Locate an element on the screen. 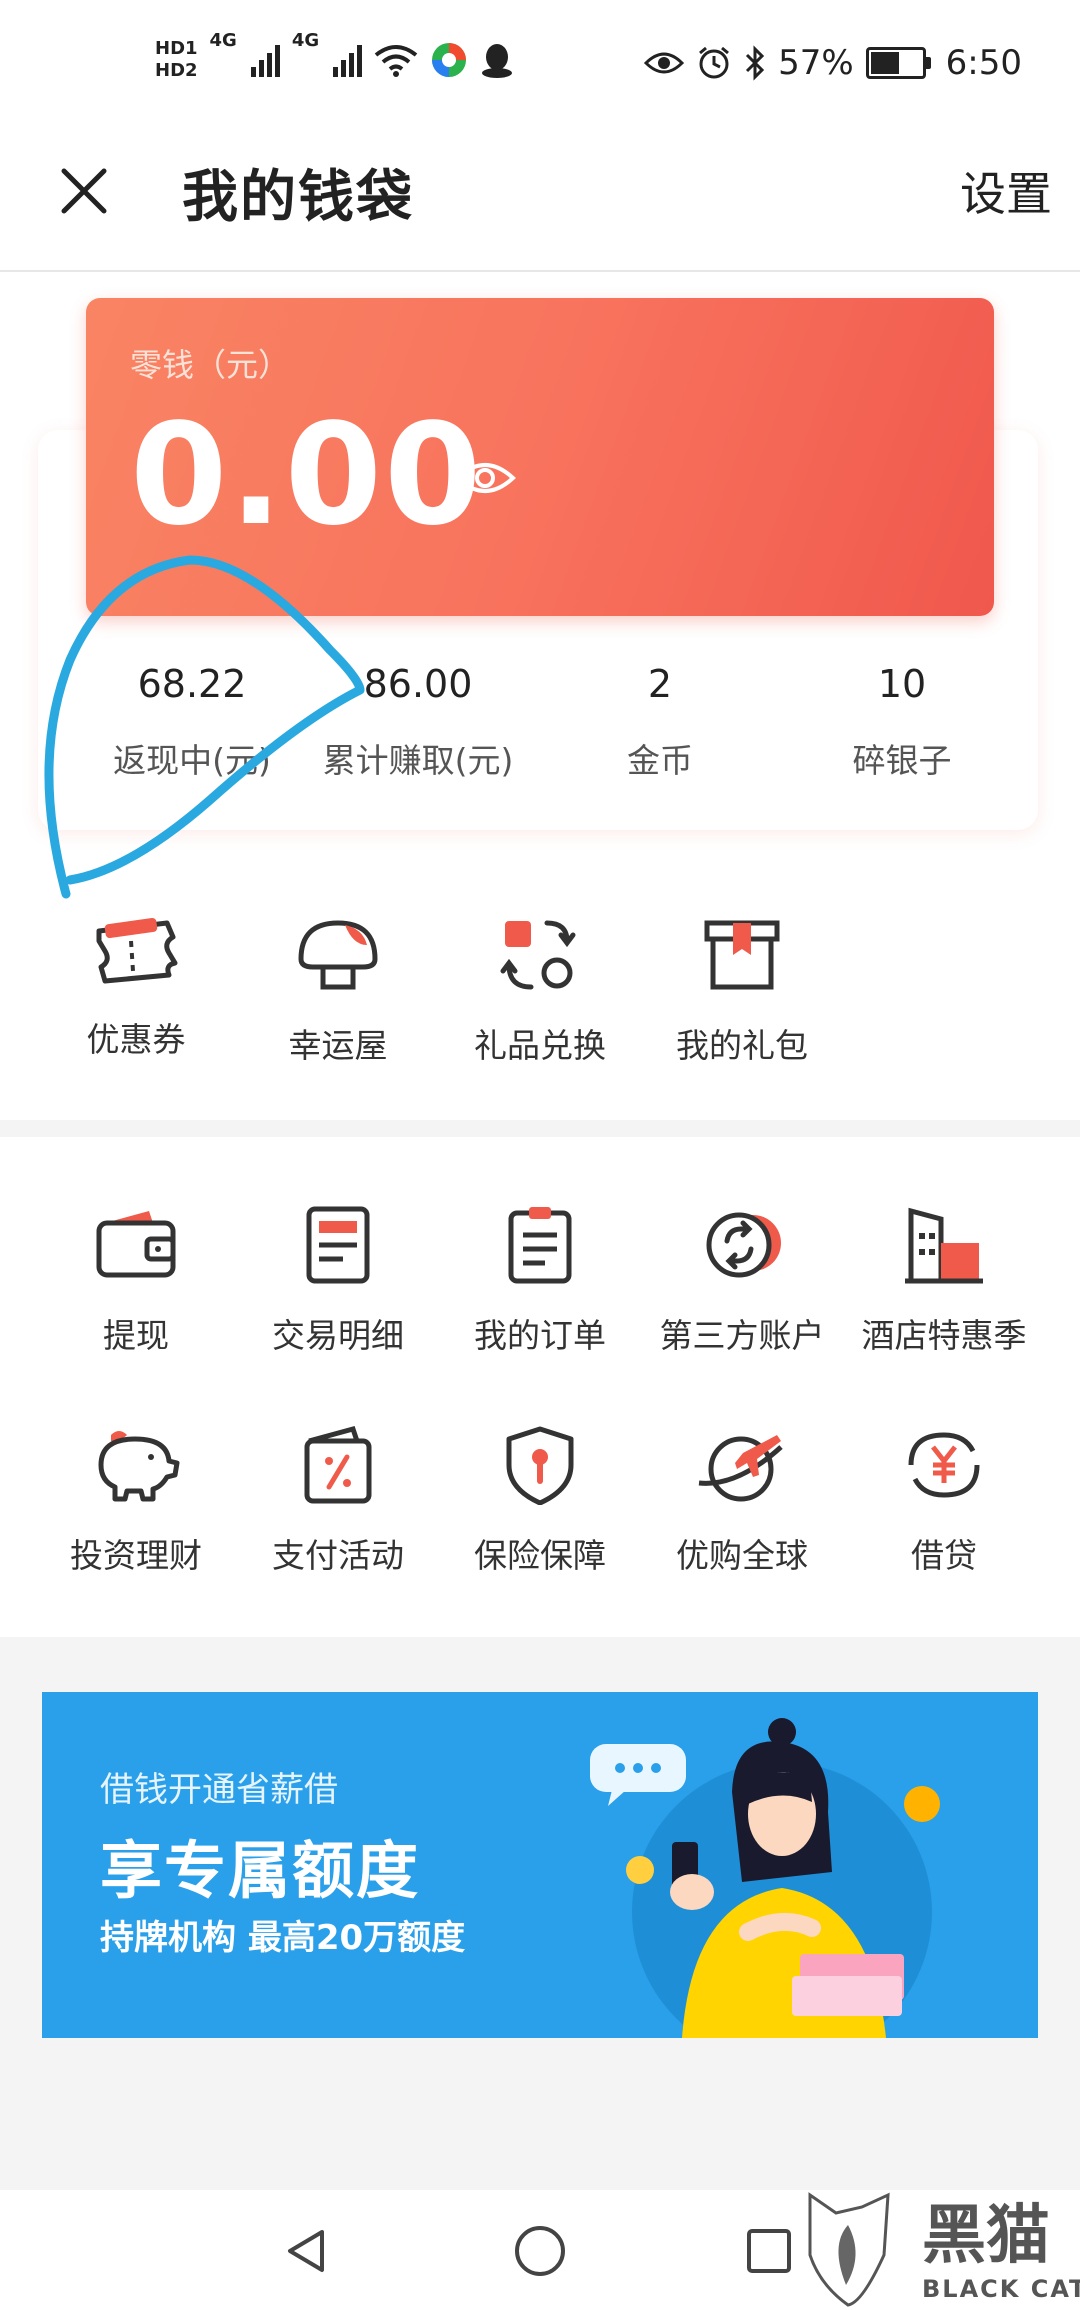  service-label: 保险保障 is located at coordinates (540, 1555).